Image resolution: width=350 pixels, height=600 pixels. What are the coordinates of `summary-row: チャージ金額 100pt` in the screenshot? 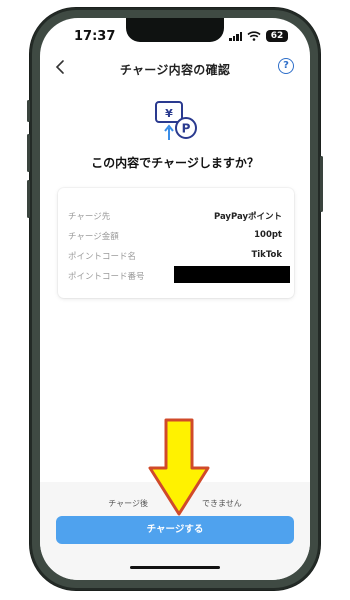 It's located at (175, 238).